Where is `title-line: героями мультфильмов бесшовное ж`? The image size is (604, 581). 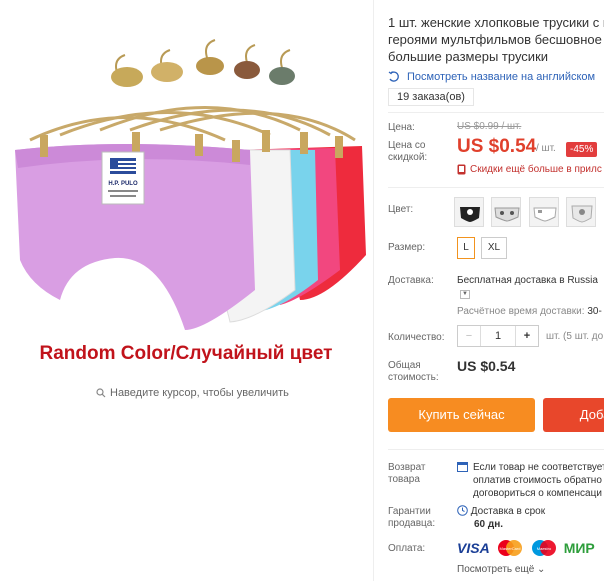 title-line: героями мультфильмов бесшовное ж is located at coordinates (496, 39).